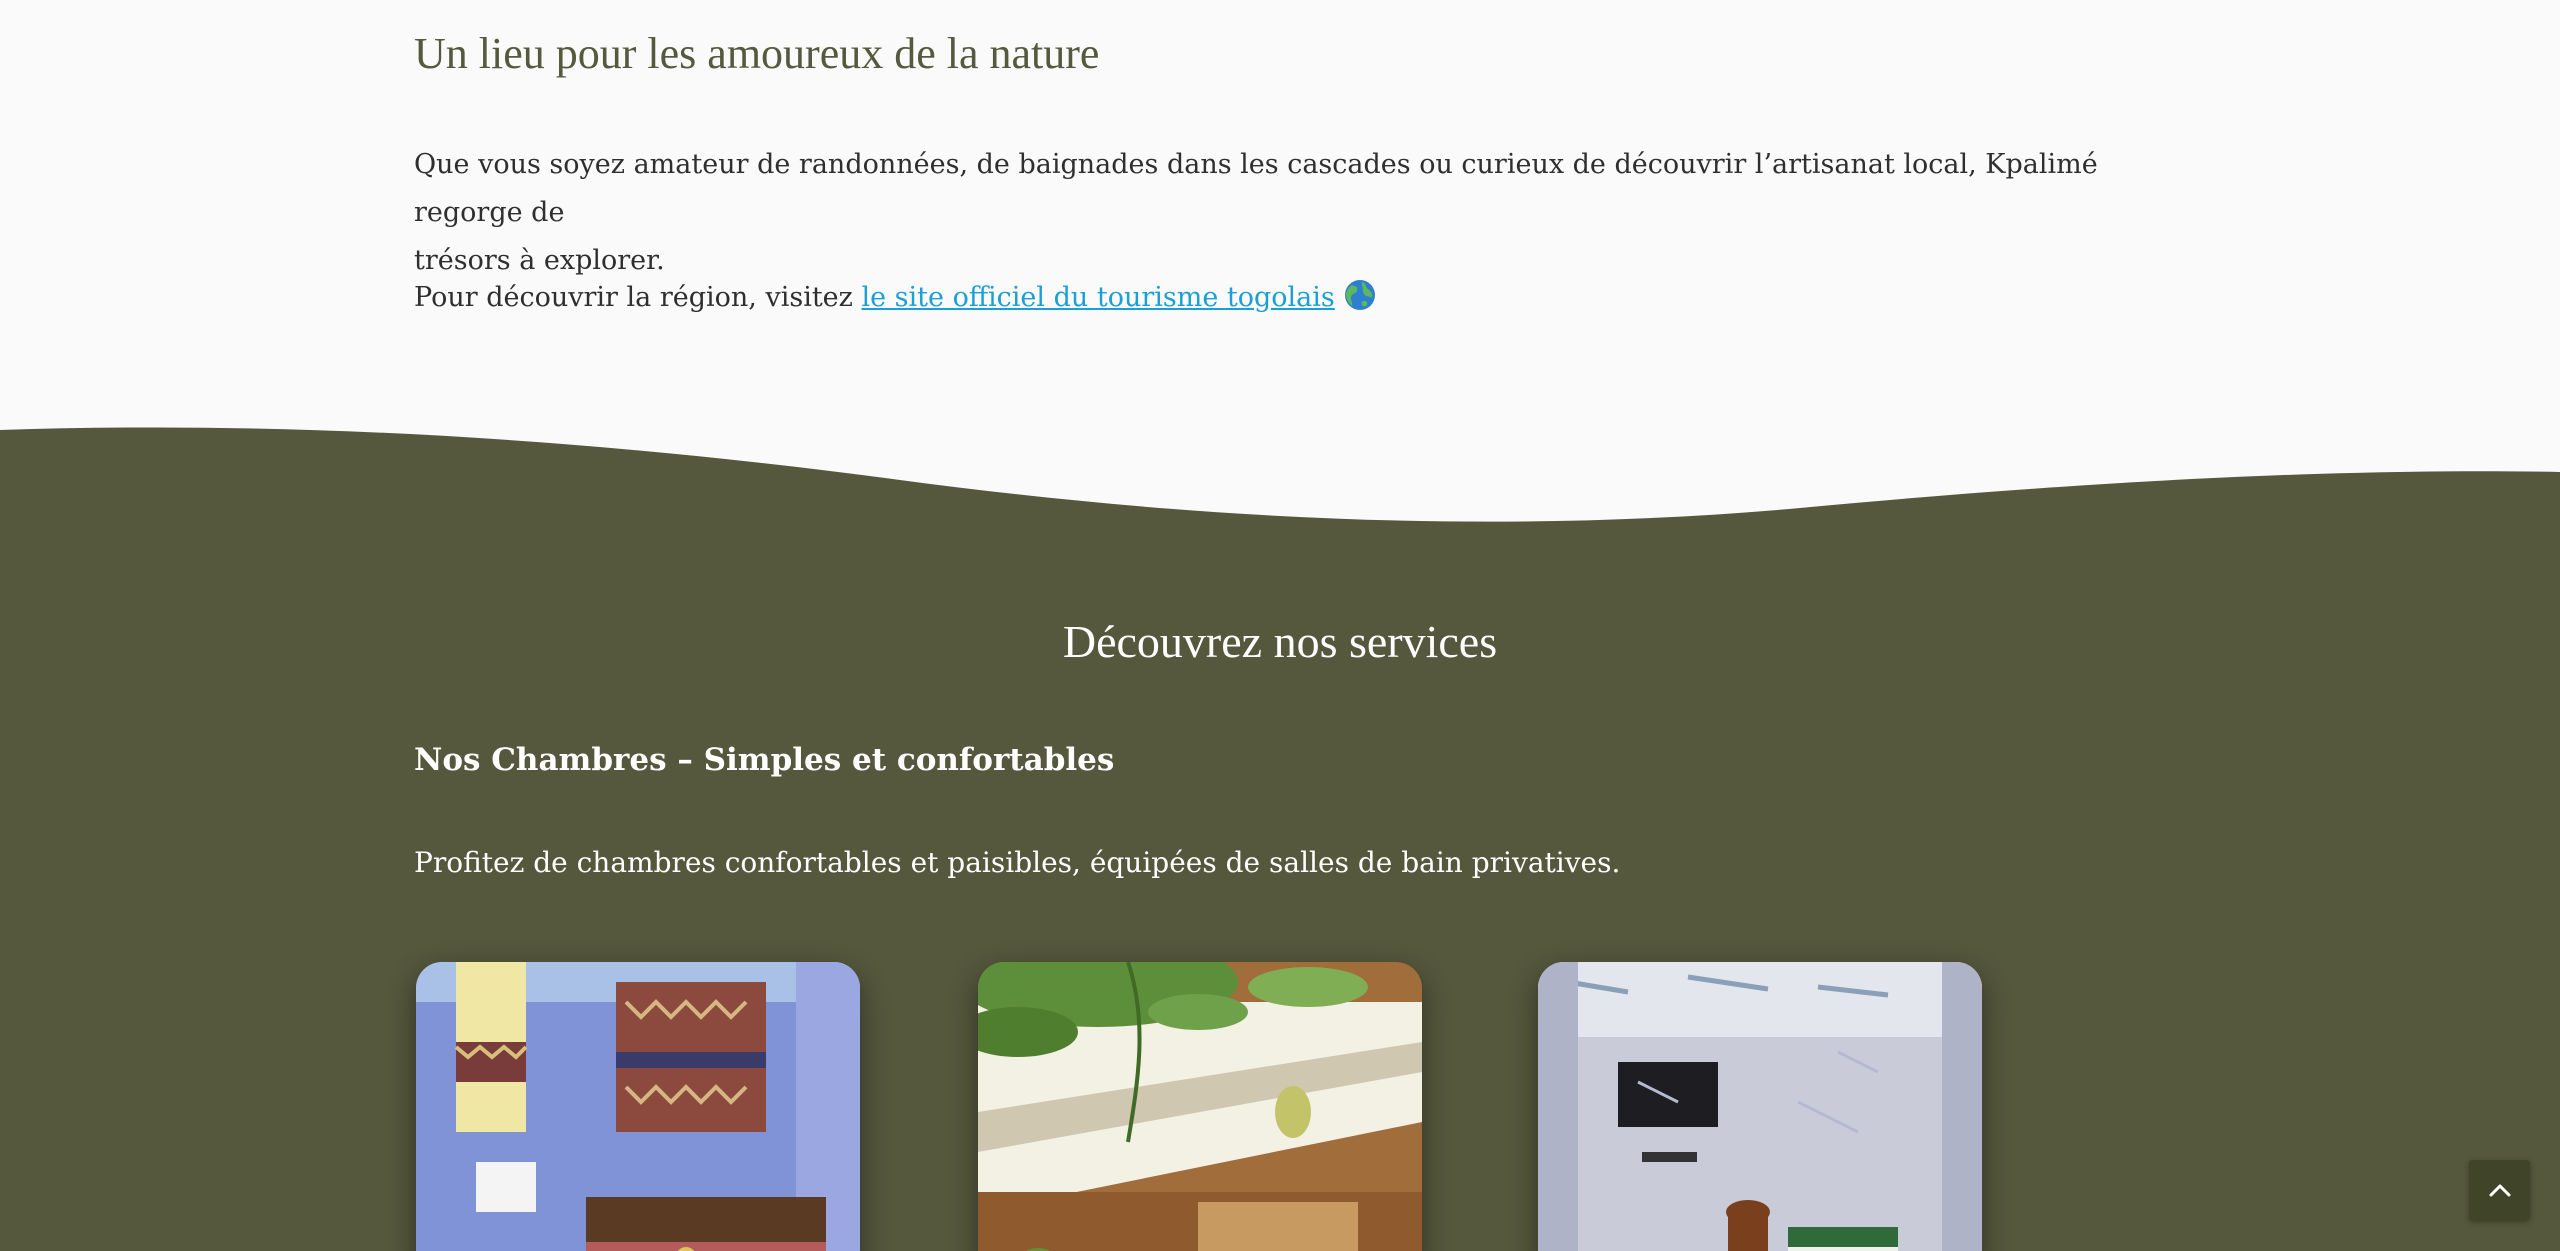 The width and height of the screenshot is (2560, 1251). Describe the element at coordinates (757, 53) in the screenshot. I see `intro-title: Un lieu pour les amoureux de la nature` at that location.